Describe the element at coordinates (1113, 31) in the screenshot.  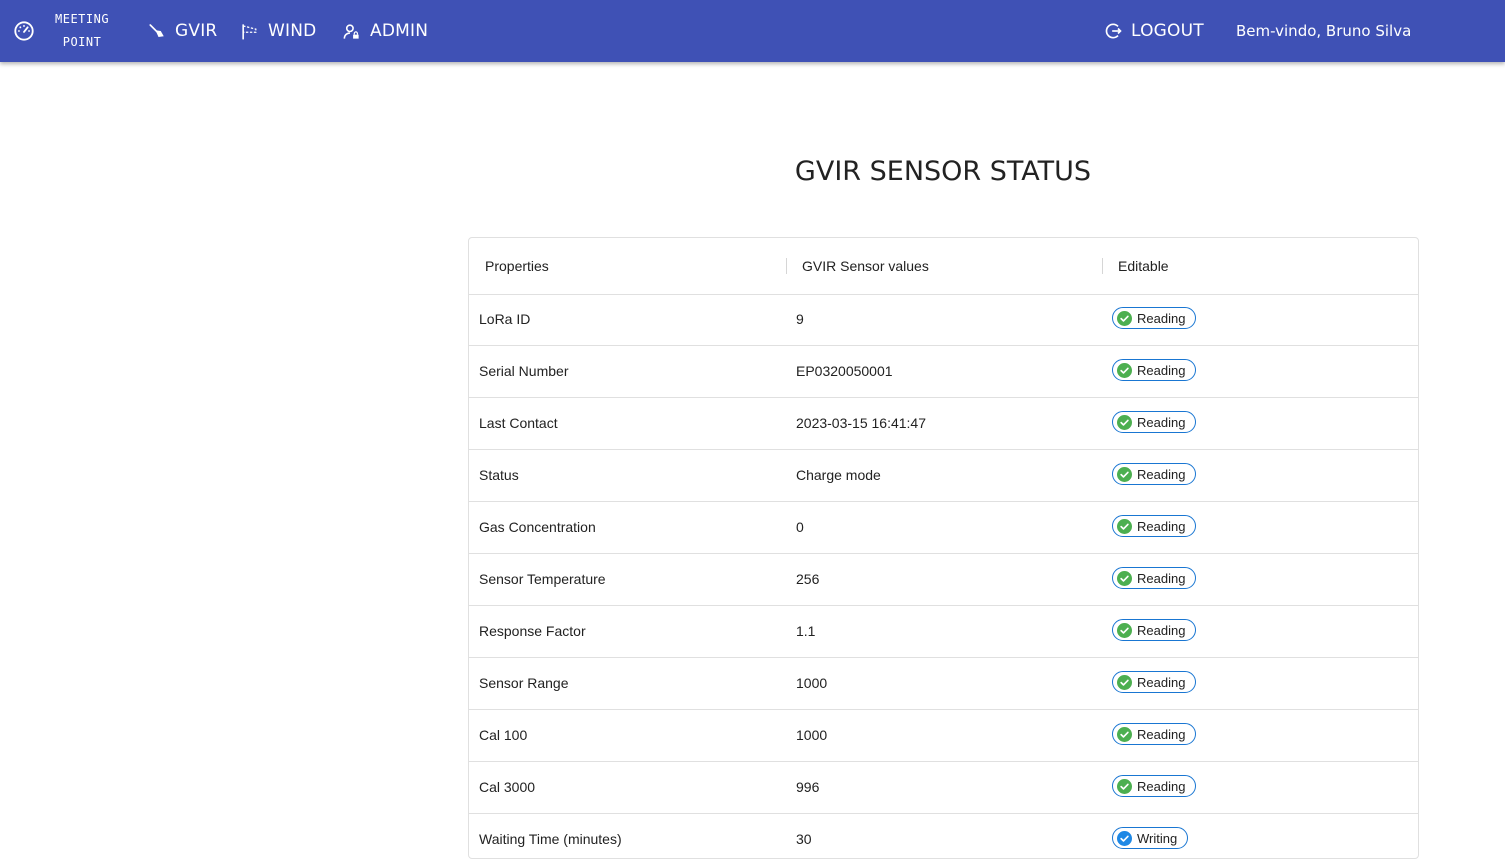
I see `logout-icon` at that location.